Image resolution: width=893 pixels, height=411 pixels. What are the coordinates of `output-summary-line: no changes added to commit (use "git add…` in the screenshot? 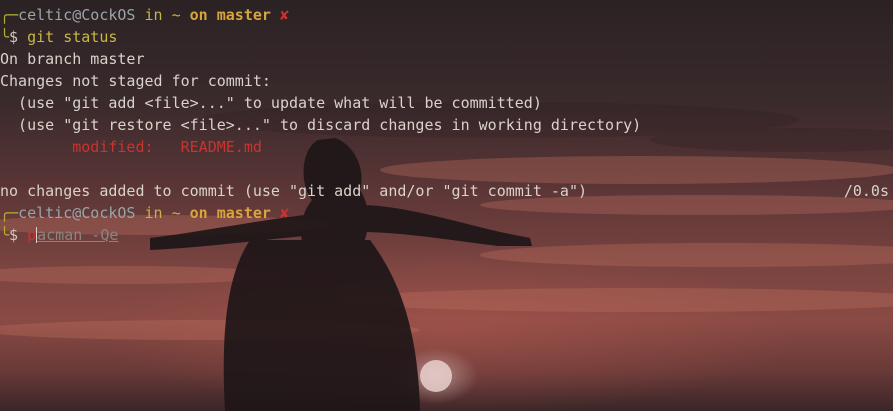 It's located at (446, 191).